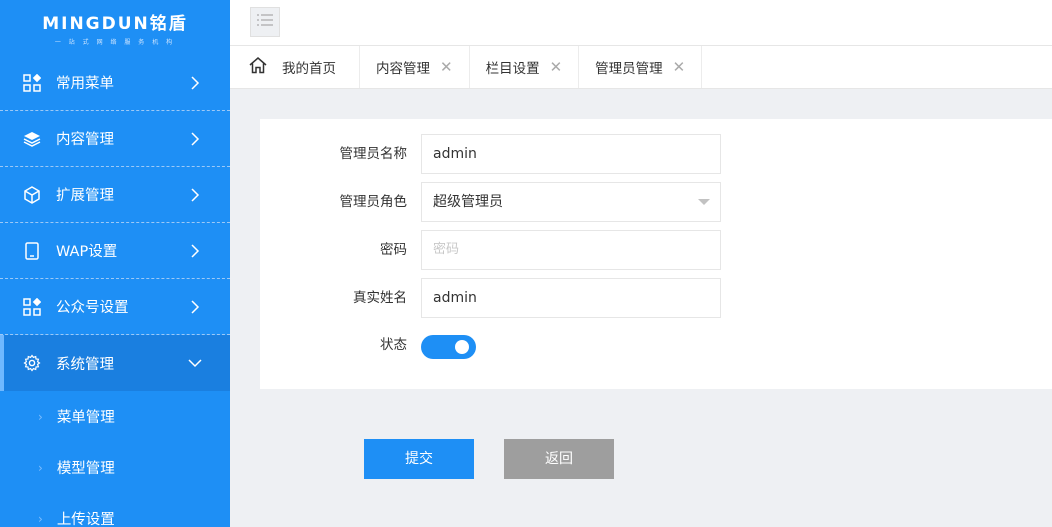 The image size is (1052, 527). What do you see at coordinates (571, 250) in the screenshot?
I see `password-input: 密码` at bounding box center [571, 250].